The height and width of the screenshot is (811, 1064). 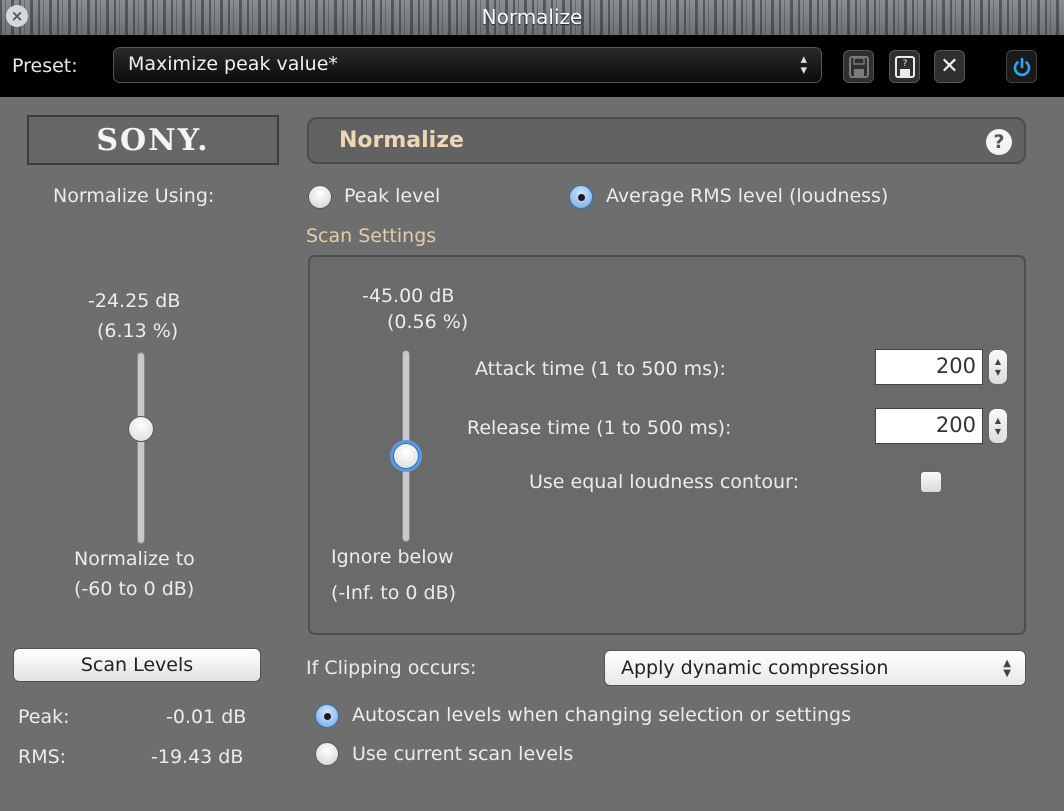 What do you see at coordinates (42, 757) in the screenshot?
I see `rms-label: RMS:` at bounding box center [42, 757].